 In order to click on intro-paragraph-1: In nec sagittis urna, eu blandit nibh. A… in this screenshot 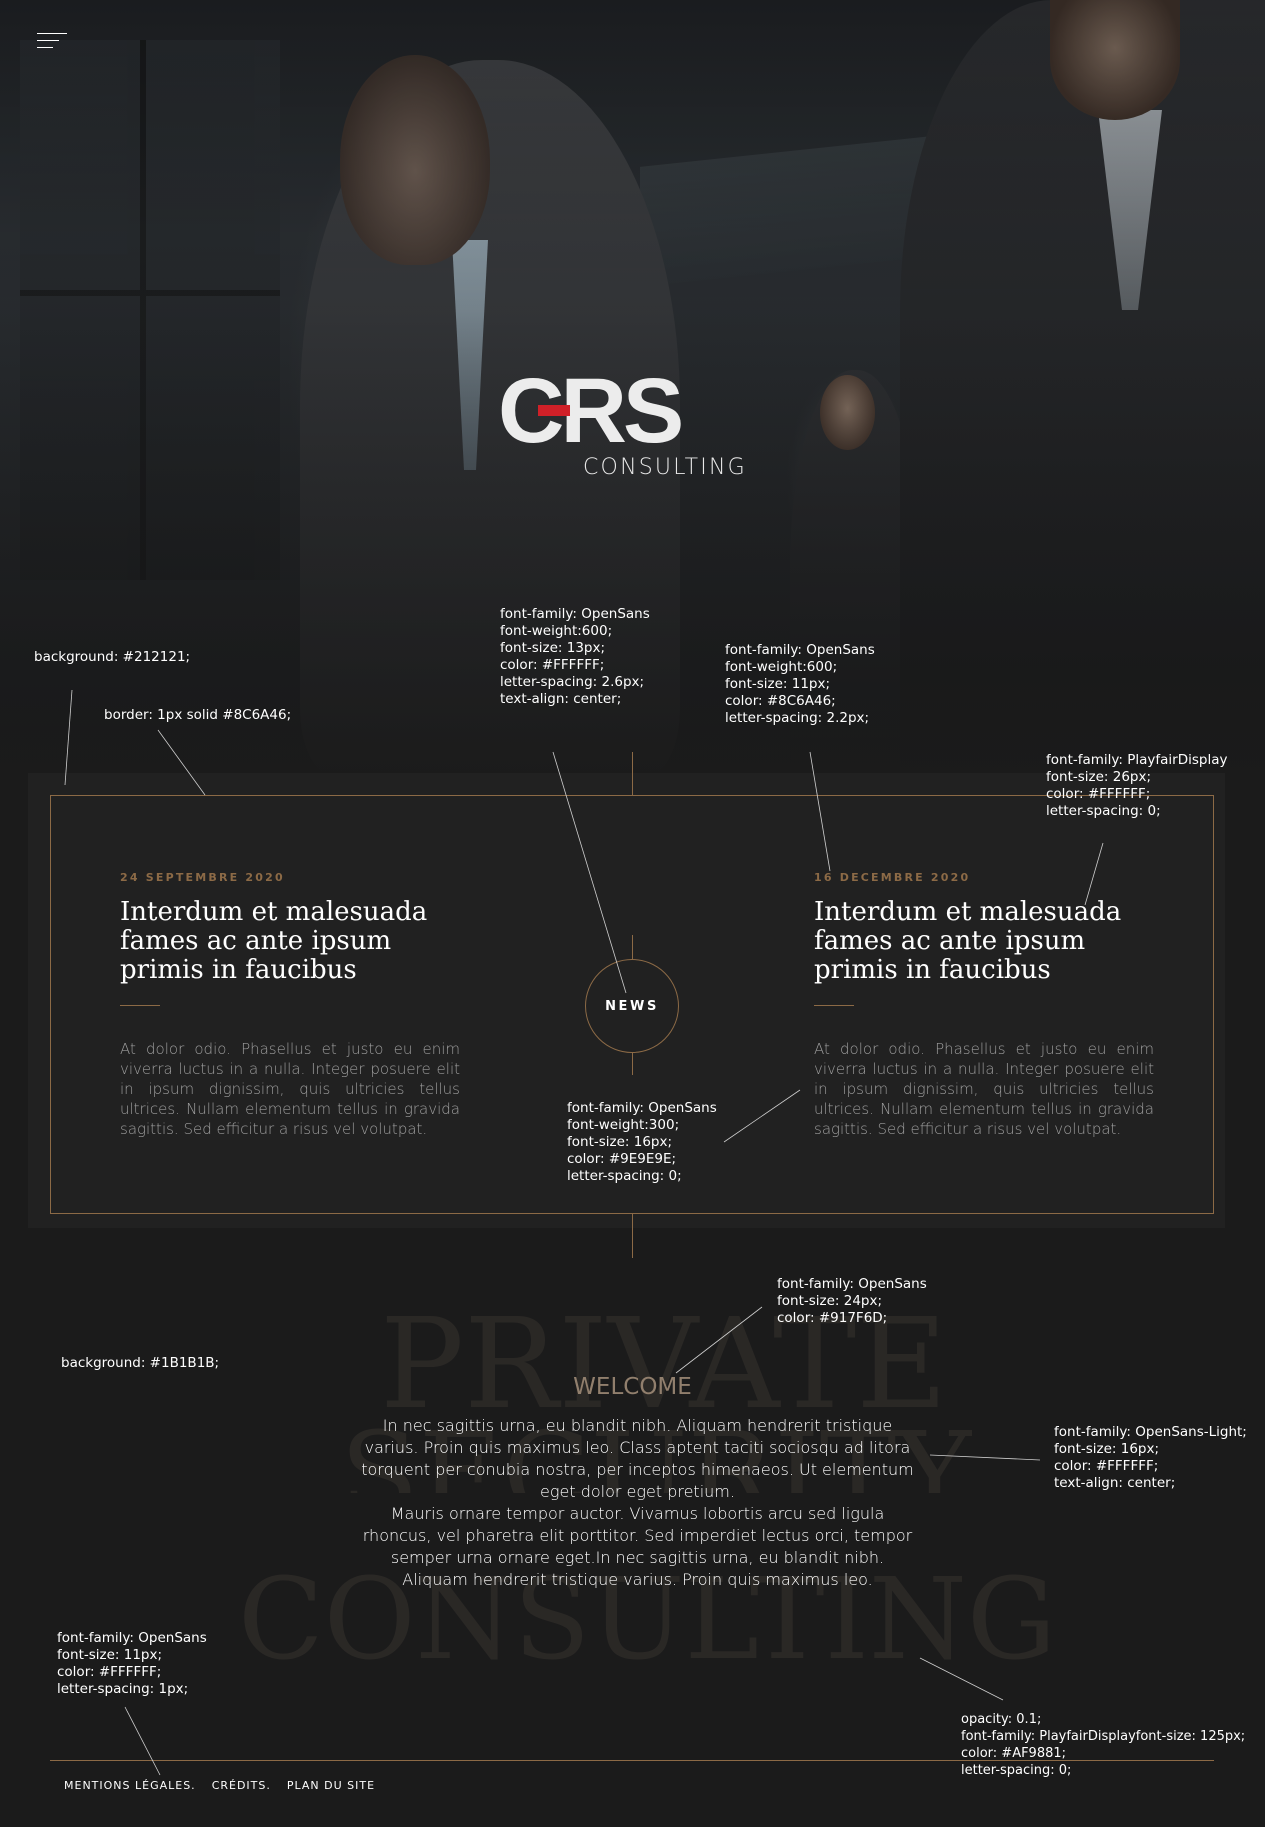, I will do `click(637, 1458)`.